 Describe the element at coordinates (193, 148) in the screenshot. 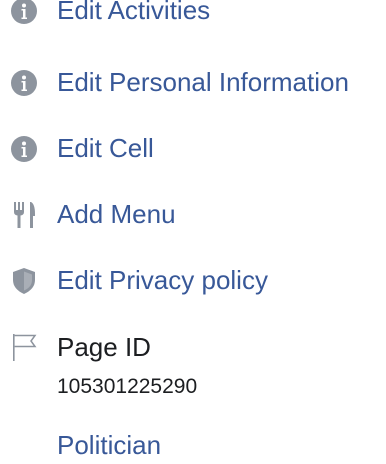

I see `menu-item-edit-cell: Edit Cell` at that location.